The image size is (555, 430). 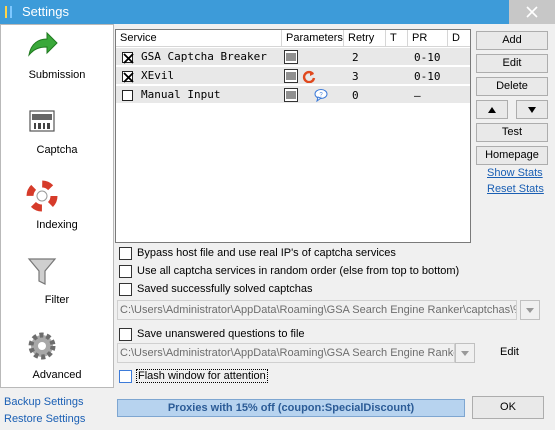 What do you see at coordinates (42, 196) in the screenshot?
I see `lifebuoy-icon` at bounding box center [42, 196].